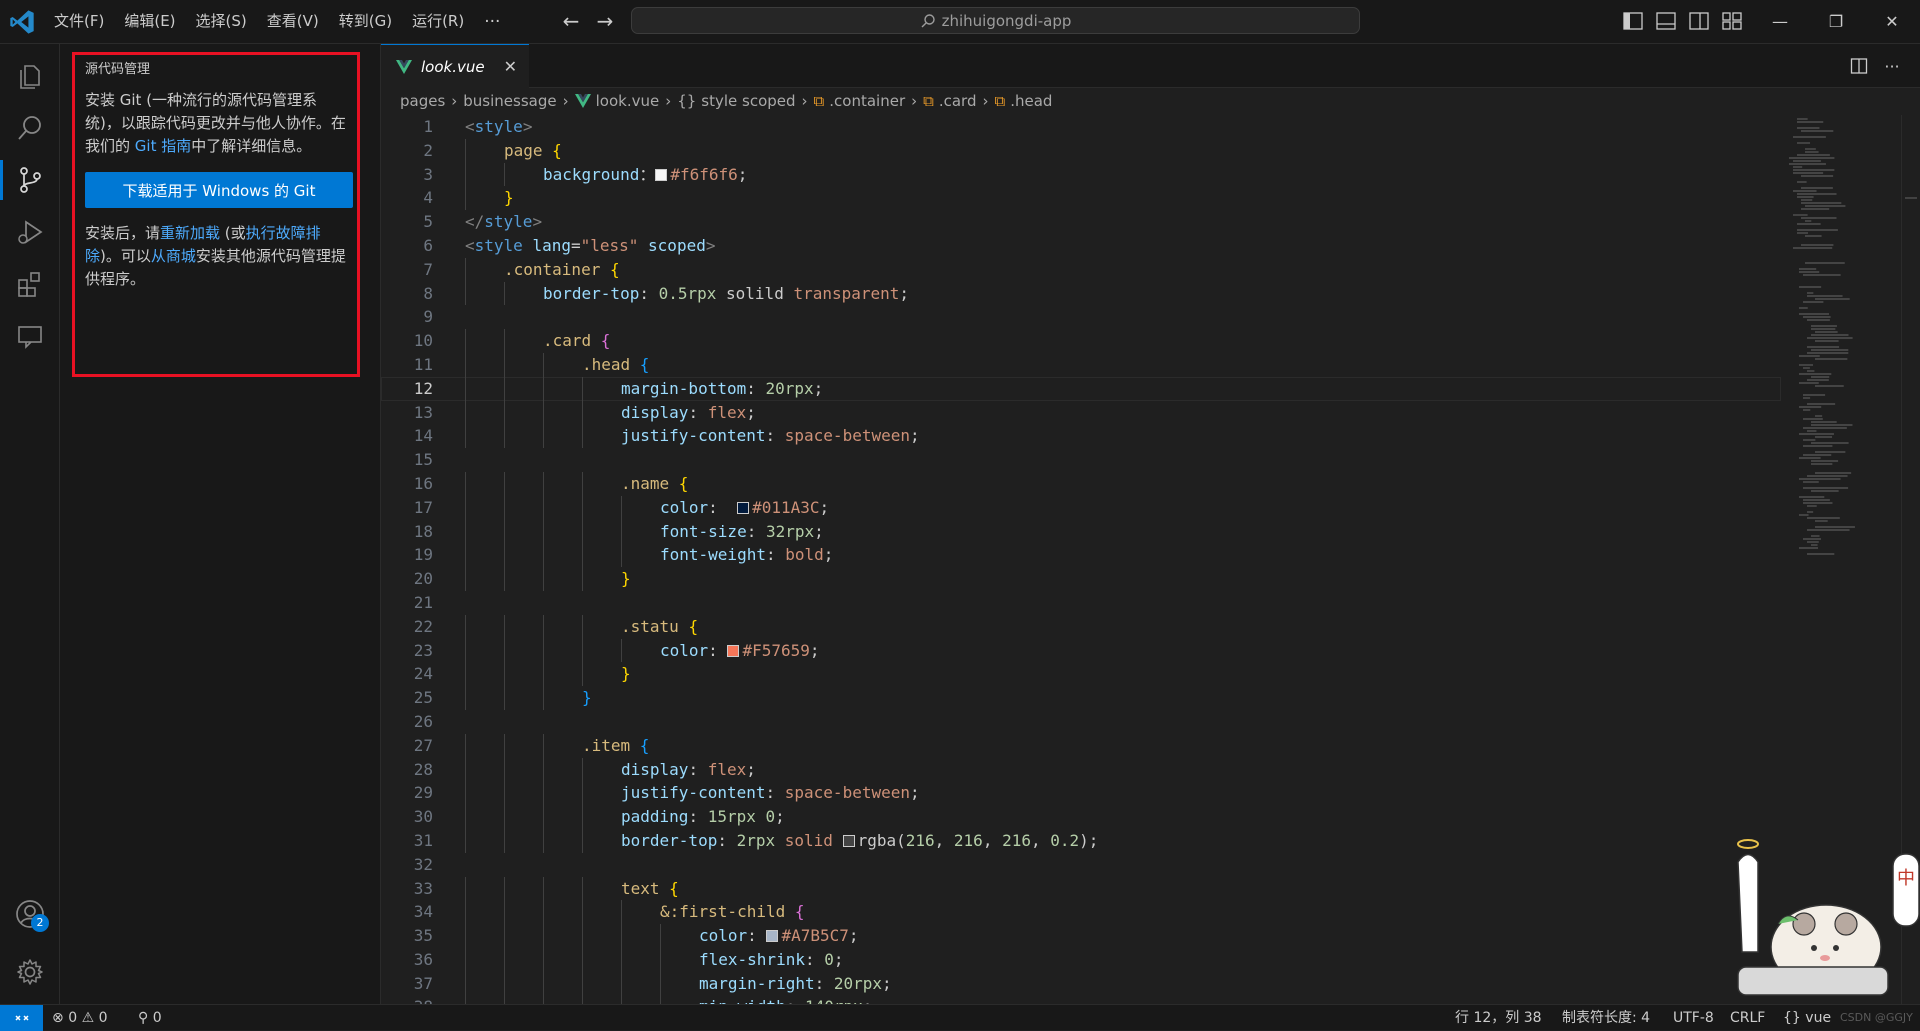  I want to click on breadcrumb-businessage: businessage, so click(509, 101).